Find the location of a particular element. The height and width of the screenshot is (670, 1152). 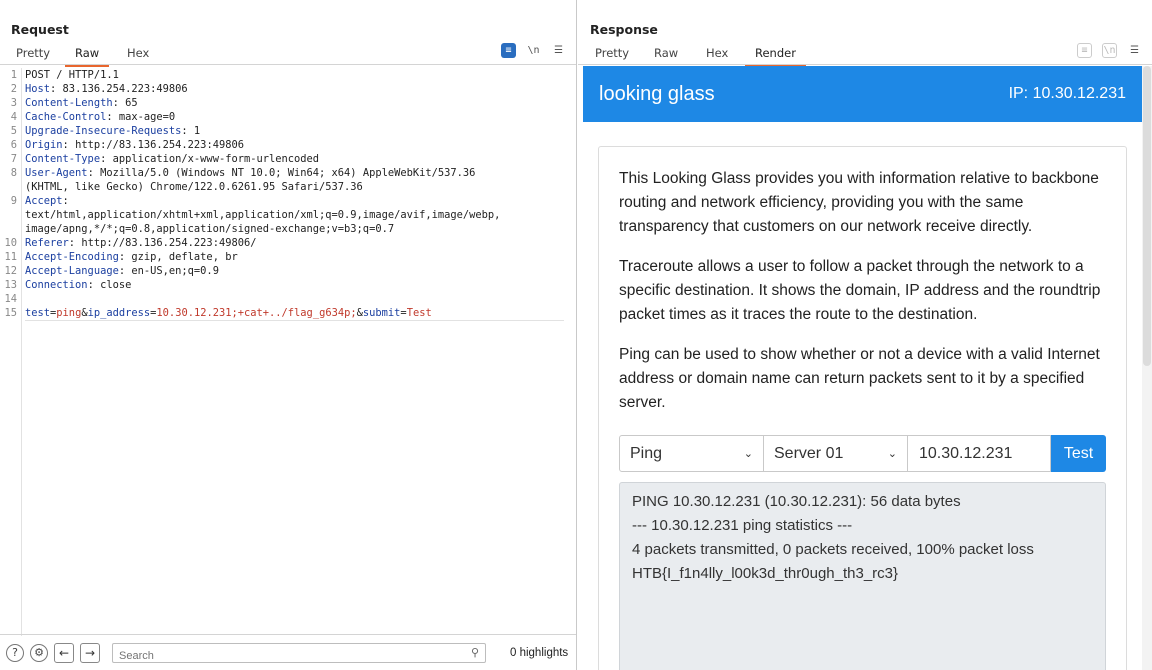

line-number: 14 is located at coordinates (10, 299).